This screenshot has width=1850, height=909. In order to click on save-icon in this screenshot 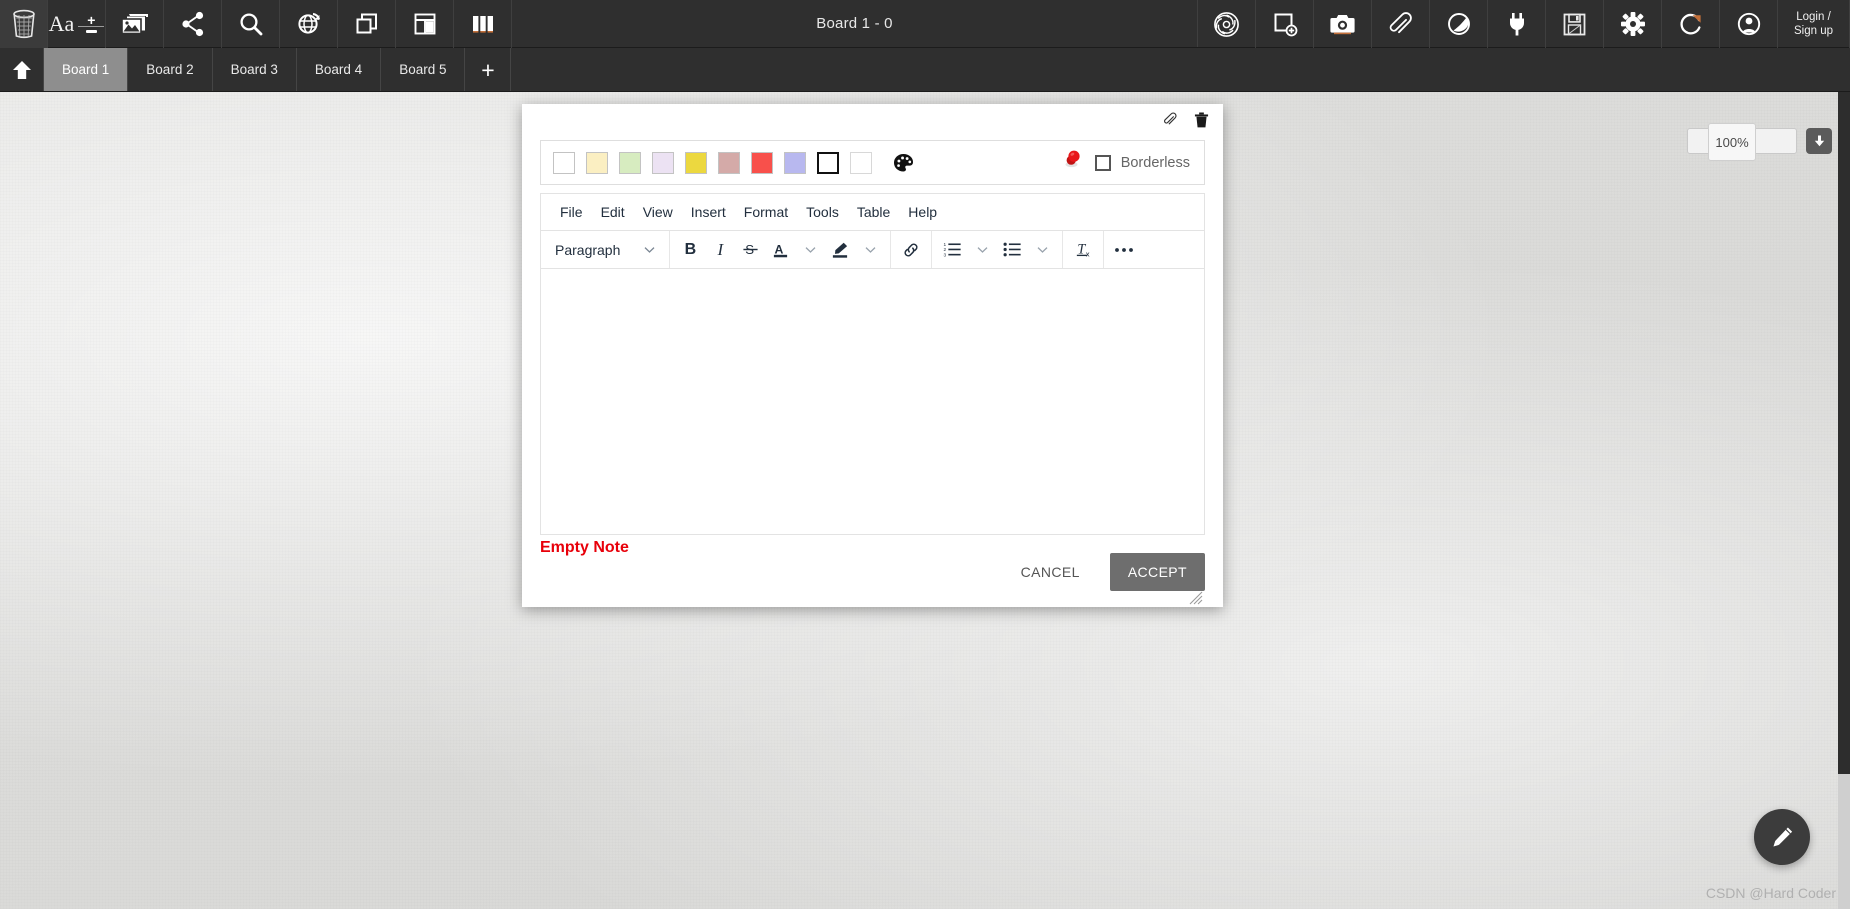, I will do `click(1575, 24)`.